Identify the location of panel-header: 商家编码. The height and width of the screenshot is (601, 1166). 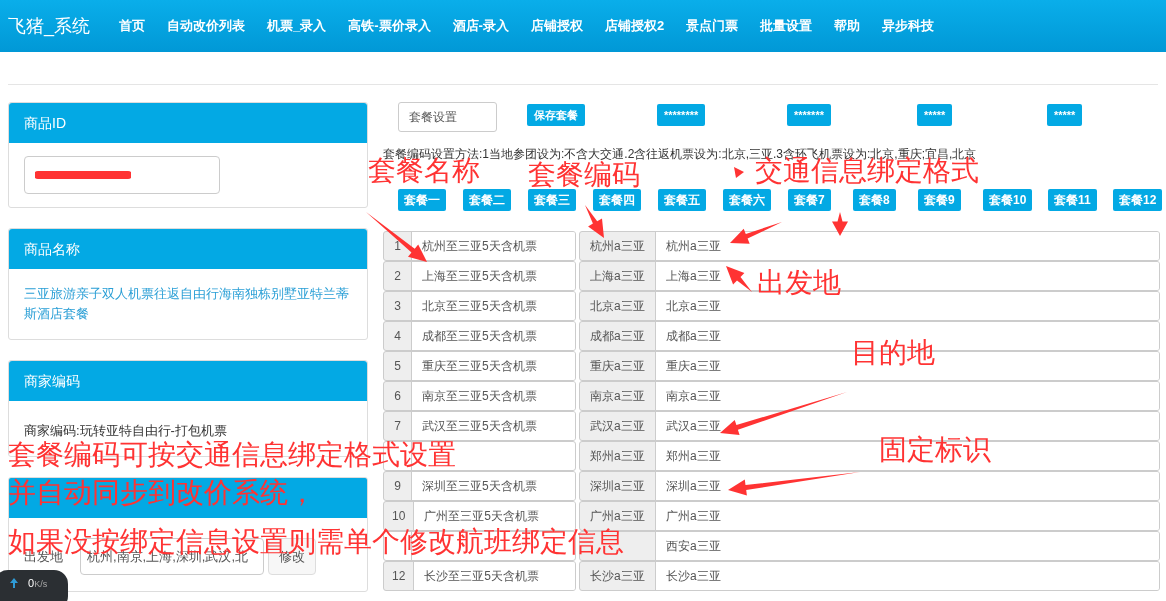
(188, 381).